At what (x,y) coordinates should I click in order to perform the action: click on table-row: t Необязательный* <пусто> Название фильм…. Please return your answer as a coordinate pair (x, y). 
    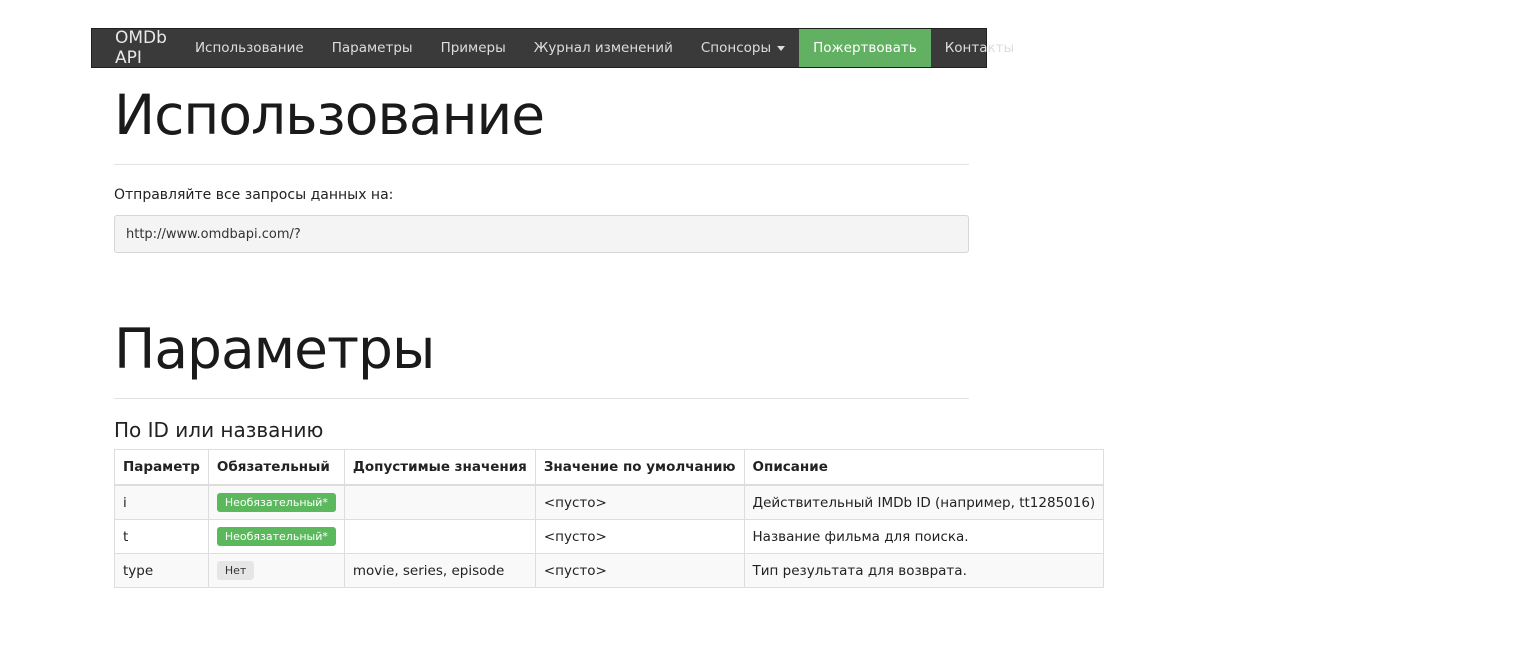
    Looking at the image, I should click on (609, 536).